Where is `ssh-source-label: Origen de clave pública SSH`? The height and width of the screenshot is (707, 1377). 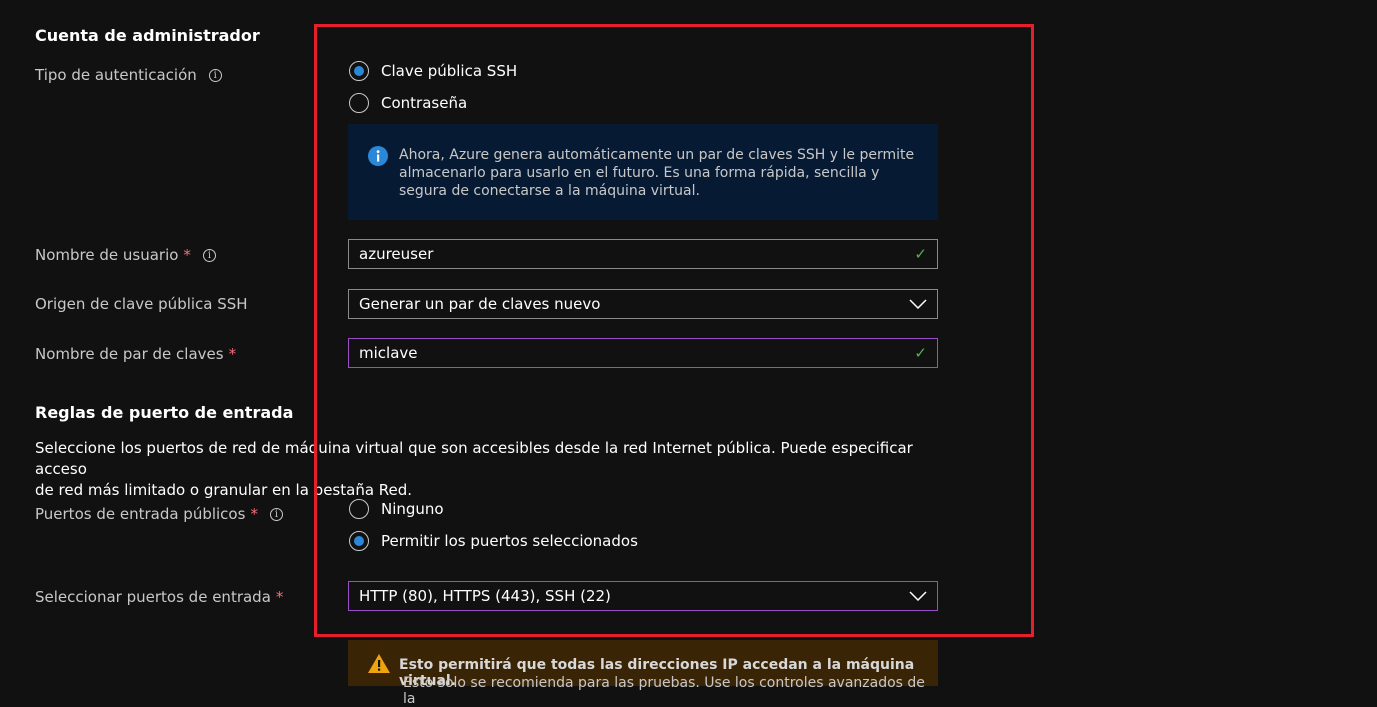 ssh-source-label: Origen de clave pública SSH is located at coordinates (141, 304).